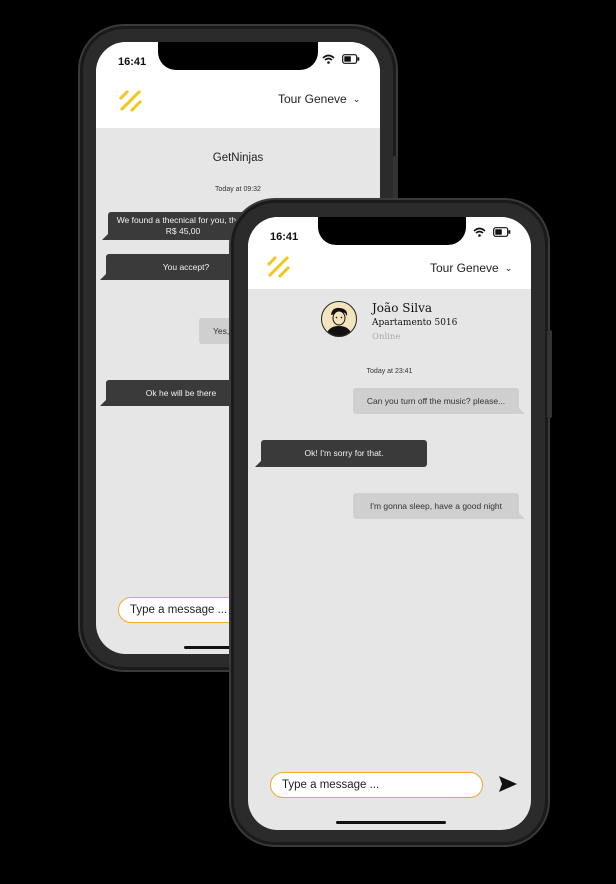 The width and height of the screenshot is (616, 884). Describe the element at coordinates (415, 323) in the screenshot. I see `contact-unit: Apartamento 5016` at that location.